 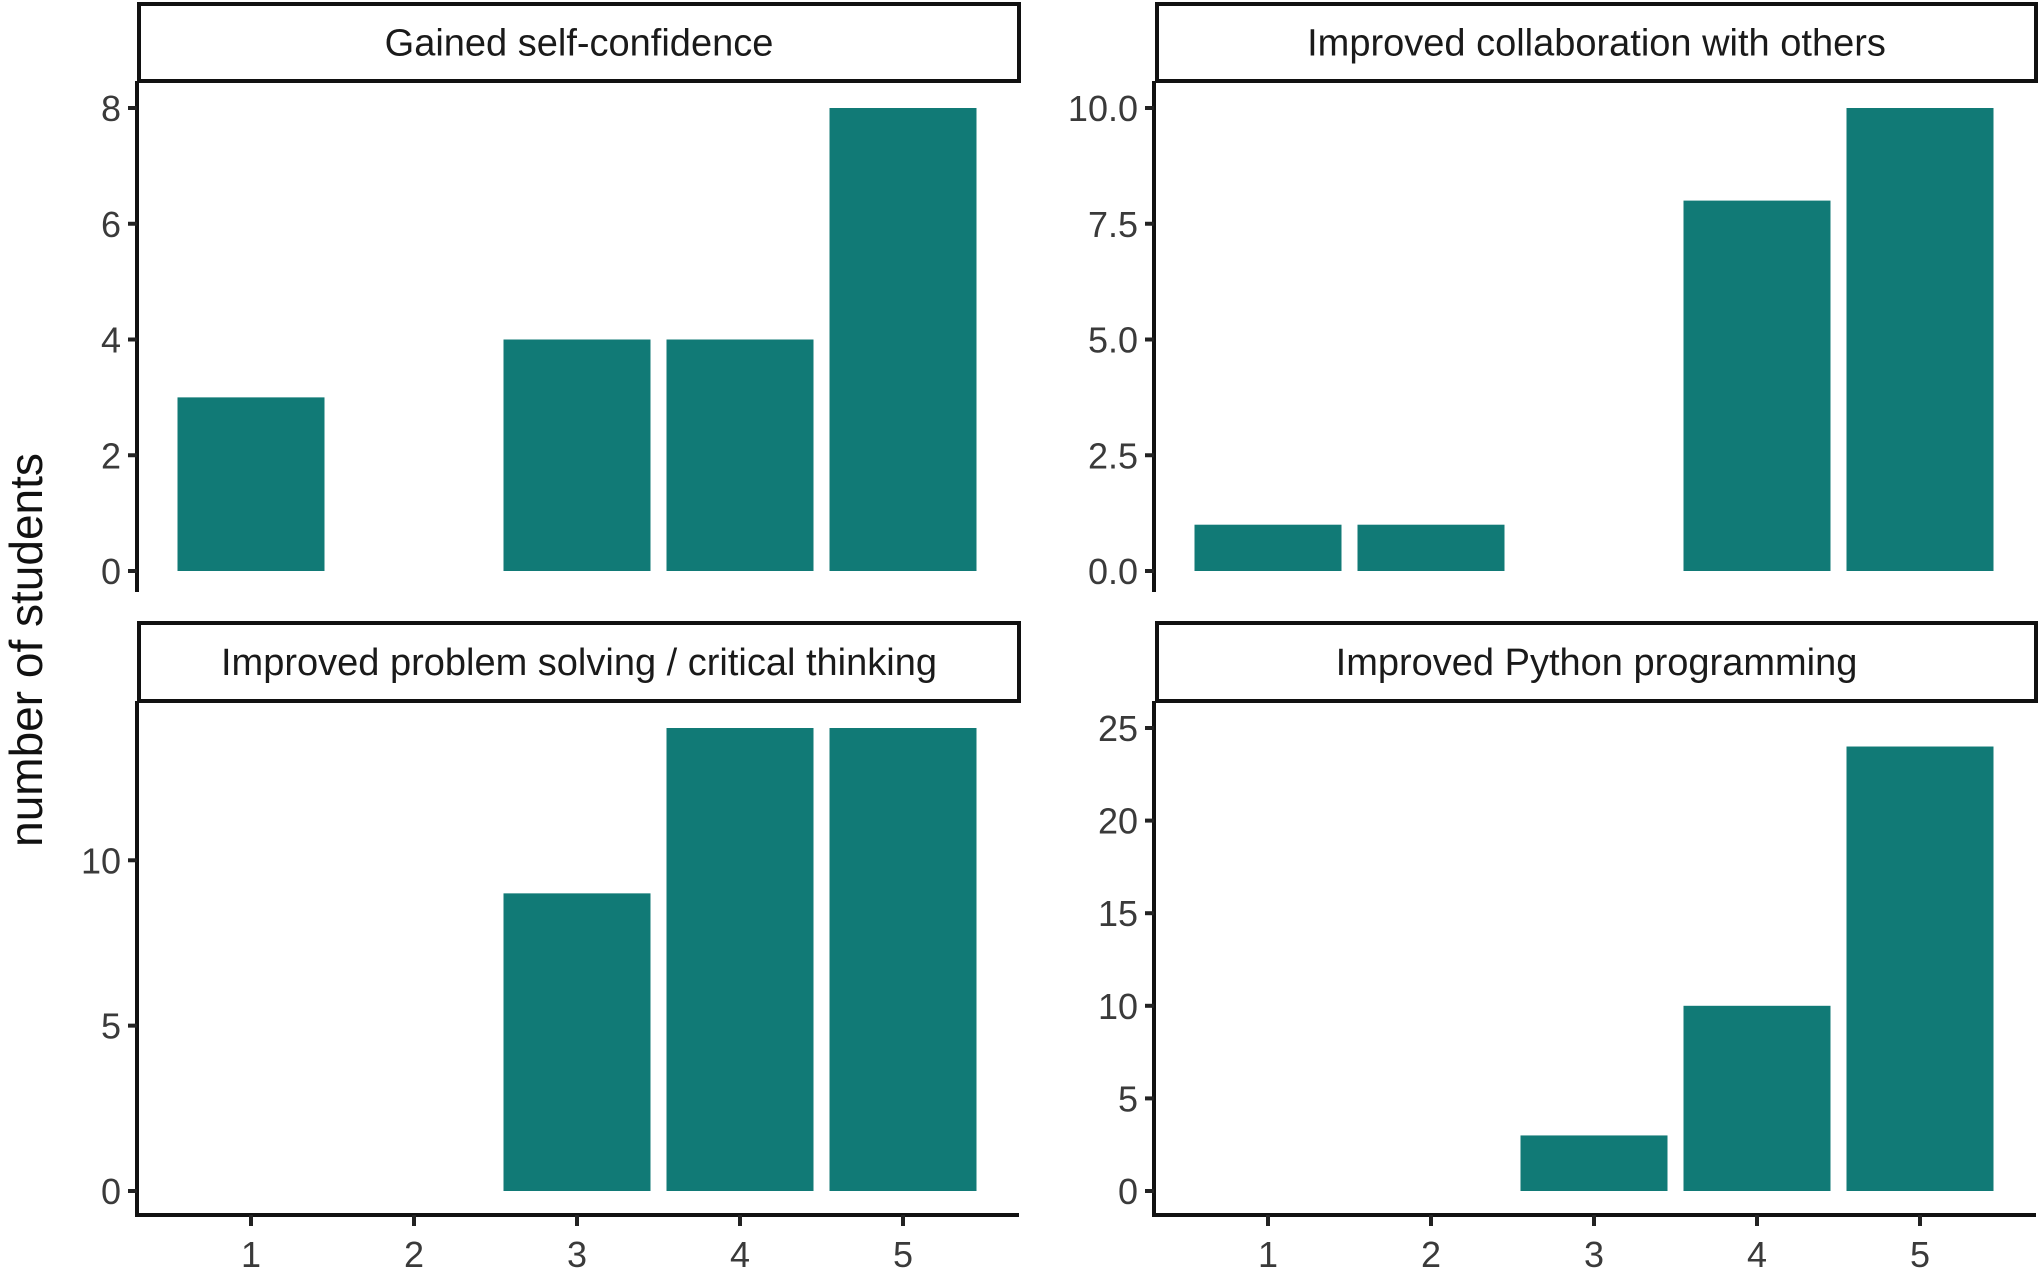 I want to click on y-tick-label: 7.5, so click(x=1113, y=224).